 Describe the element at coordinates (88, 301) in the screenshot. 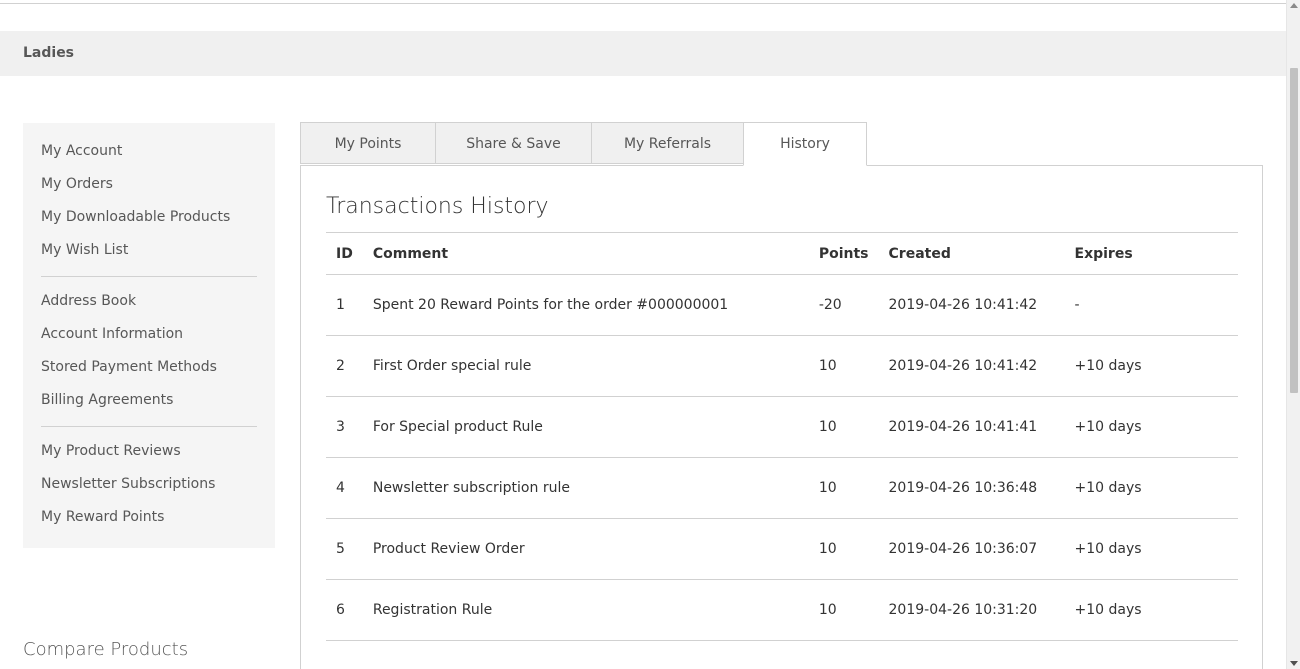

I see `sidebar-item-address-book: Address Book` at that location.